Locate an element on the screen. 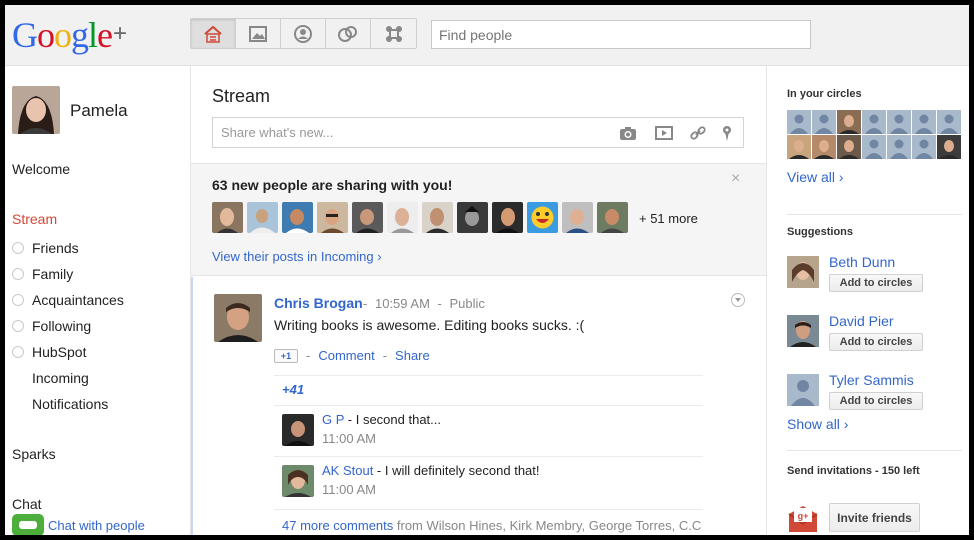 Image resolution: width=974 pixels, height=540 pixels. comment-author: AK Stout is located at coordinates (347, 470).